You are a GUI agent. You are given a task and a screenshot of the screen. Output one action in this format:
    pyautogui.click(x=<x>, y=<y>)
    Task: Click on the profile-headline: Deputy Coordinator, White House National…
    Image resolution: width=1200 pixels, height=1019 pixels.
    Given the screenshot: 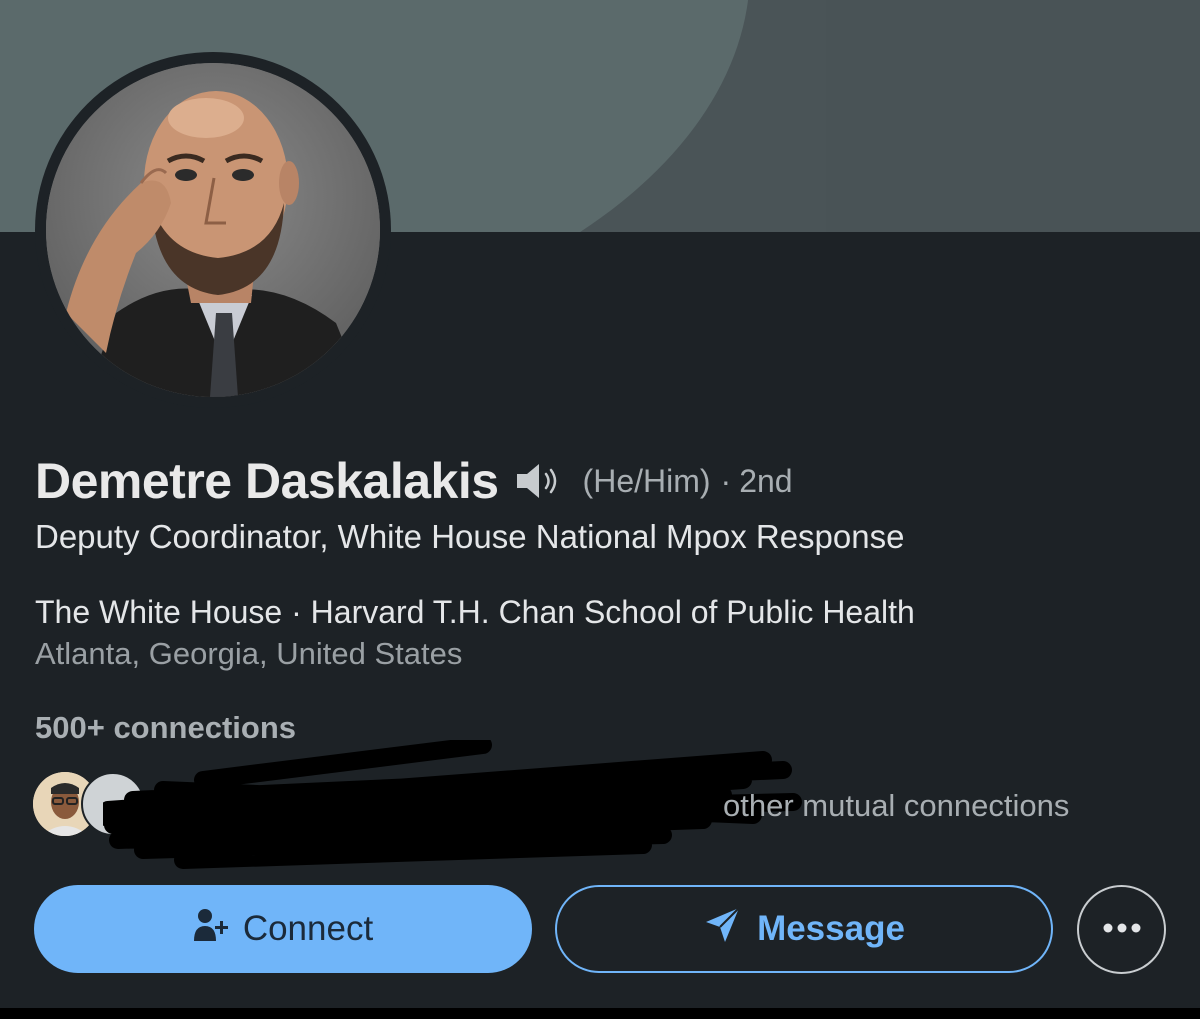 What is the action you would take?
    pyautogui.click(x=470, y=536)
    